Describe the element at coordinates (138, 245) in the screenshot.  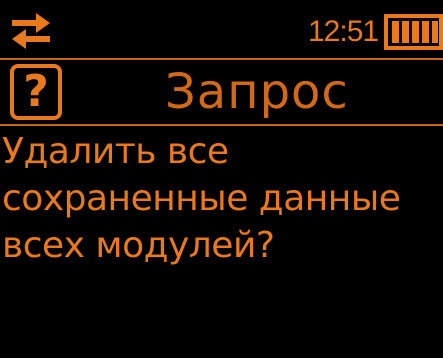
I see `message-line: всех модулей?` at that location.